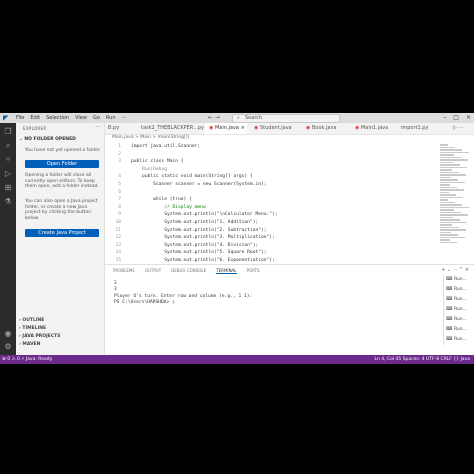 This screenshot has height=474, width=474. I want to click on line-number: 8, so click(119, 207).